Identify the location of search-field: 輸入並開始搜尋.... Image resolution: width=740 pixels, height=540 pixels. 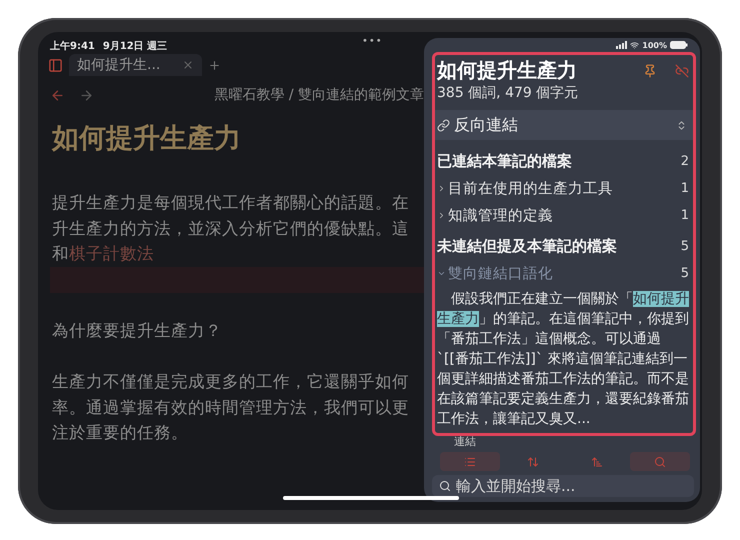
(563, 486).